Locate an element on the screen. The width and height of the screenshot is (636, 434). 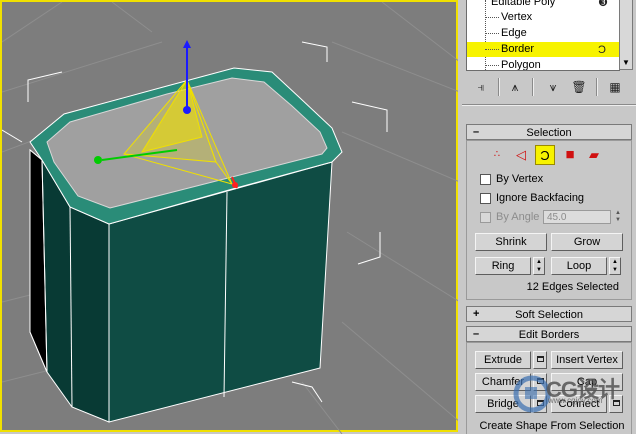
show-end-result-icon: ⩚ is located at coordinates (515, 87).